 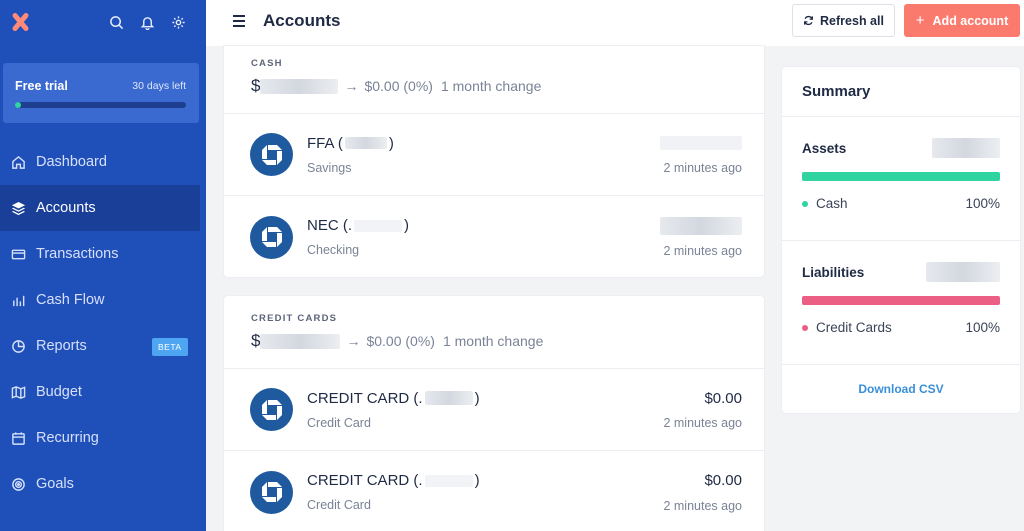 I want to click on cash-balance-redacted, so click(x=299, y=86).